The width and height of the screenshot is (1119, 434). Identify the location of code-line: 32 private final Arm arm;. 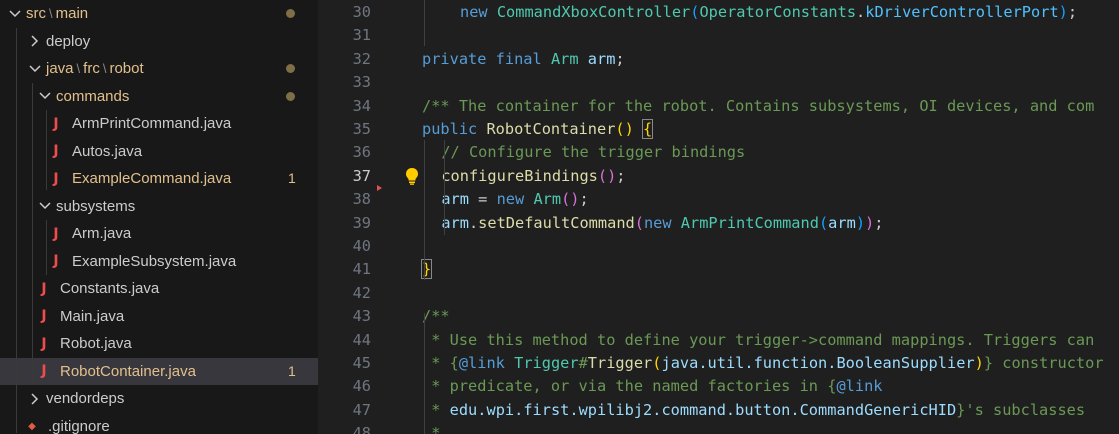
(718, 59).